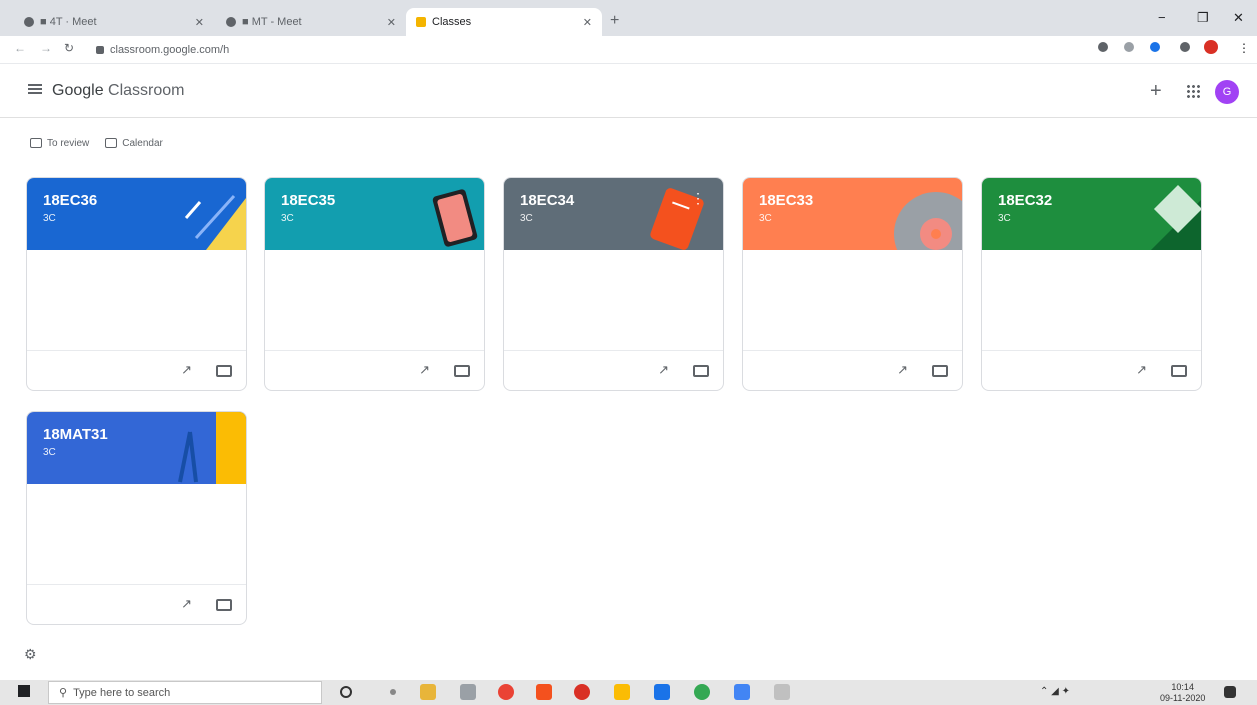  What do you see at coordinates (613, 214) in the screenshot?
I see `class-card-header: 18EC34 3C ⋮` at bounding box center [613, 214].